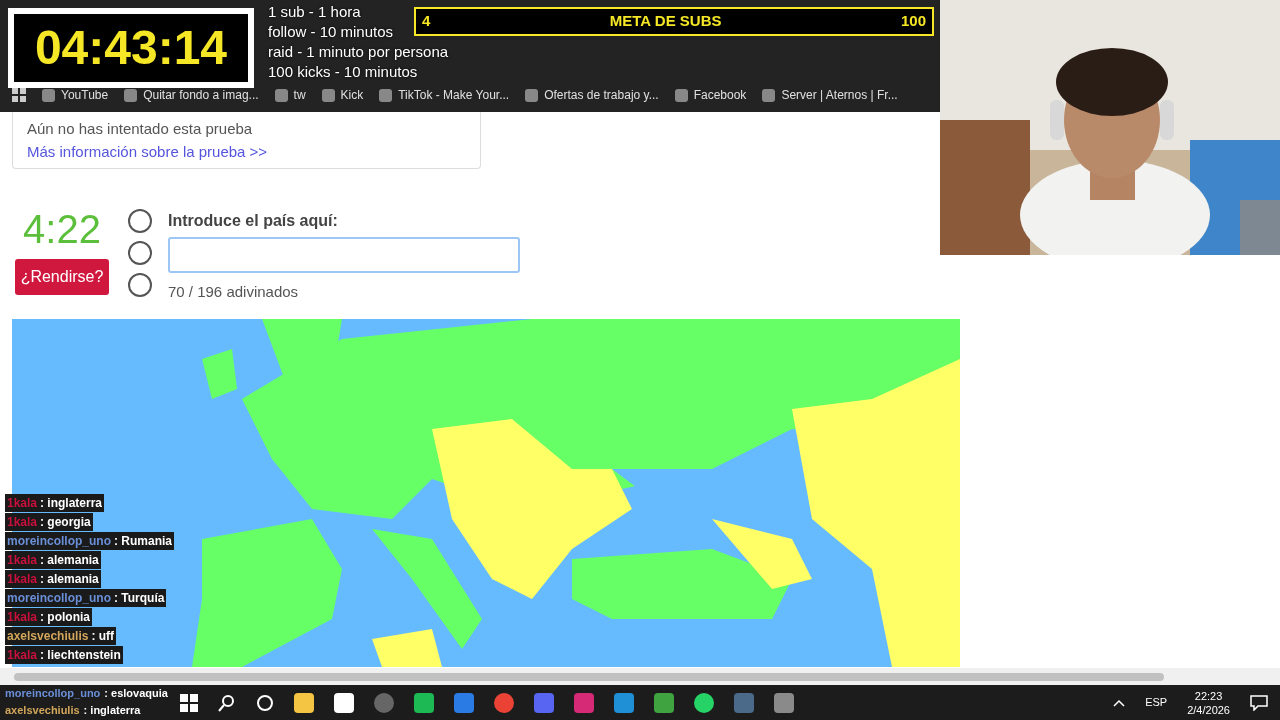 The image size is (1280, 720). What do you see at coordinates (1259, 702) in the screenshot?
I see `notification-icon` at bounding box center [1259, 702].